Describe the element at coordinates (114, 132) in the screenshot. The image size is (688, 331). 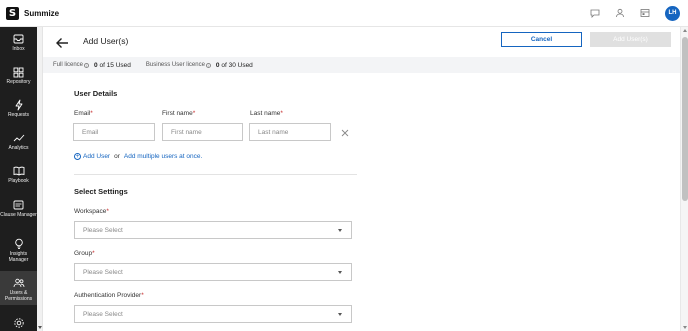
I see `email-field: Email` at that location.